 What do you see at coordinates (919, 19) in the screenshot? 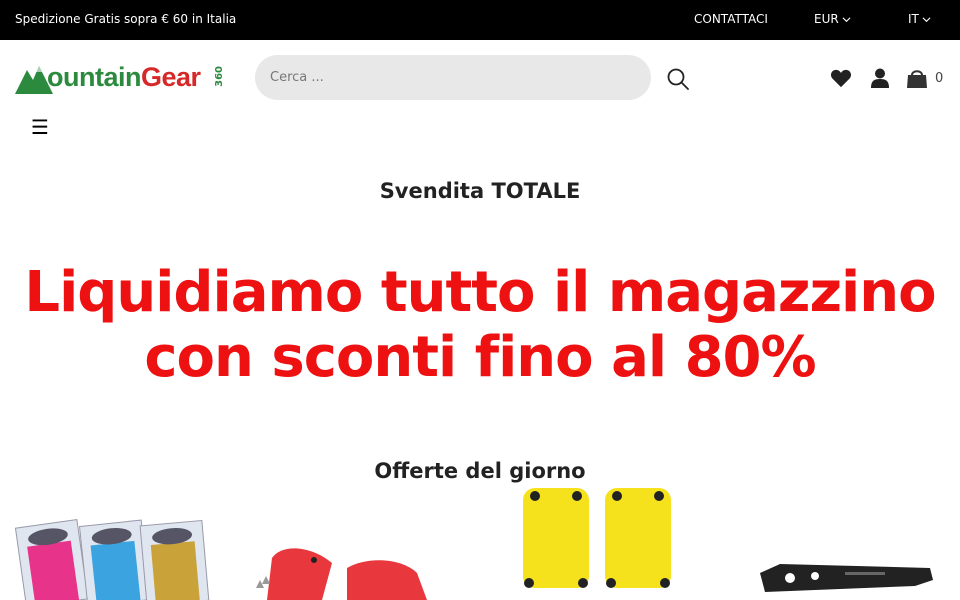
I see `language-selector: IT` at bounding box center [919, 19].